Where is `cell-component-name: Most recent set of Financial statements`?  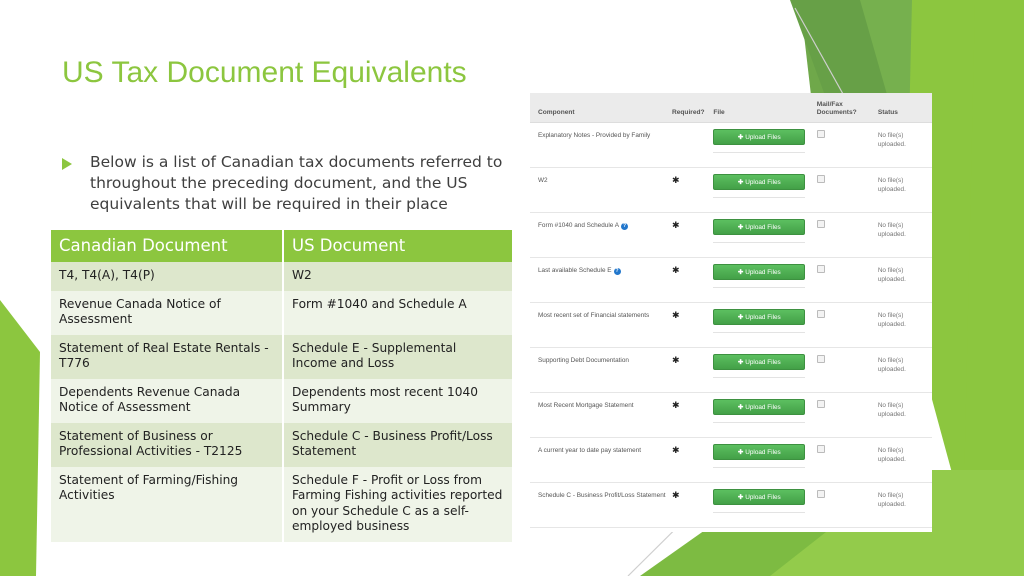
cell-component-name: Most recent set of Financial statements is located at coordinates (601, 314).